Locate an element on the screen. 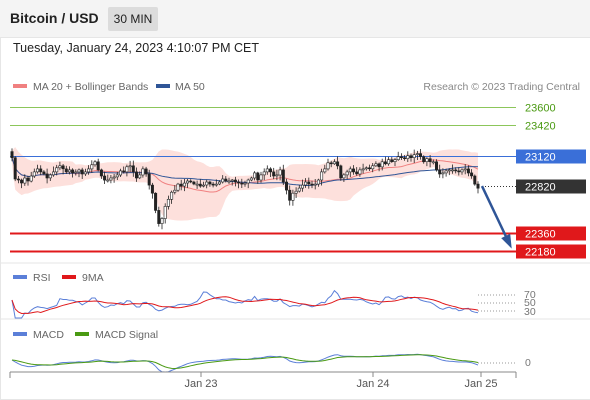 Image resolution: width=590 pixels, height=400 pixels. ma20-legend-swatch is located at coordinates (20, 86).